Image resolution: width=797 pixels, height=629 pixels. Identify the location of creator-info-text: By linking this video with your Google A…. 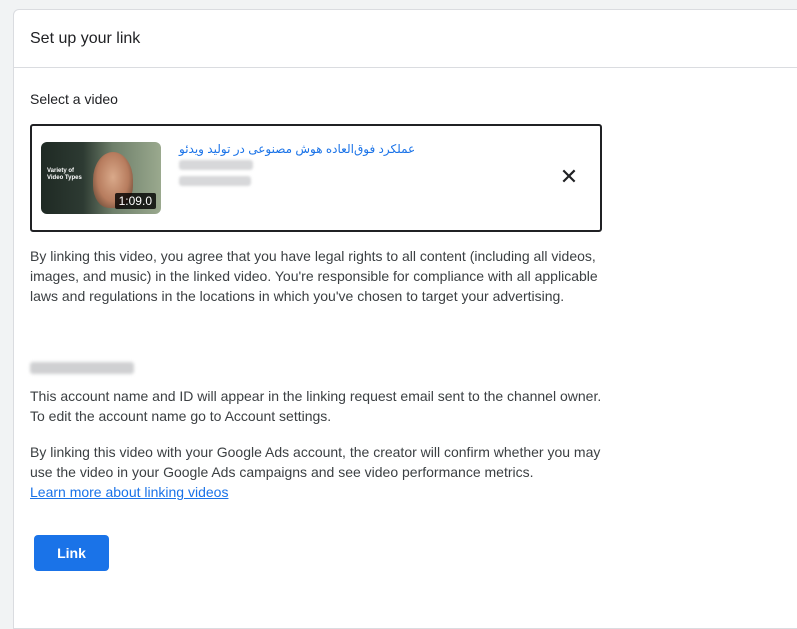
(315, 462).